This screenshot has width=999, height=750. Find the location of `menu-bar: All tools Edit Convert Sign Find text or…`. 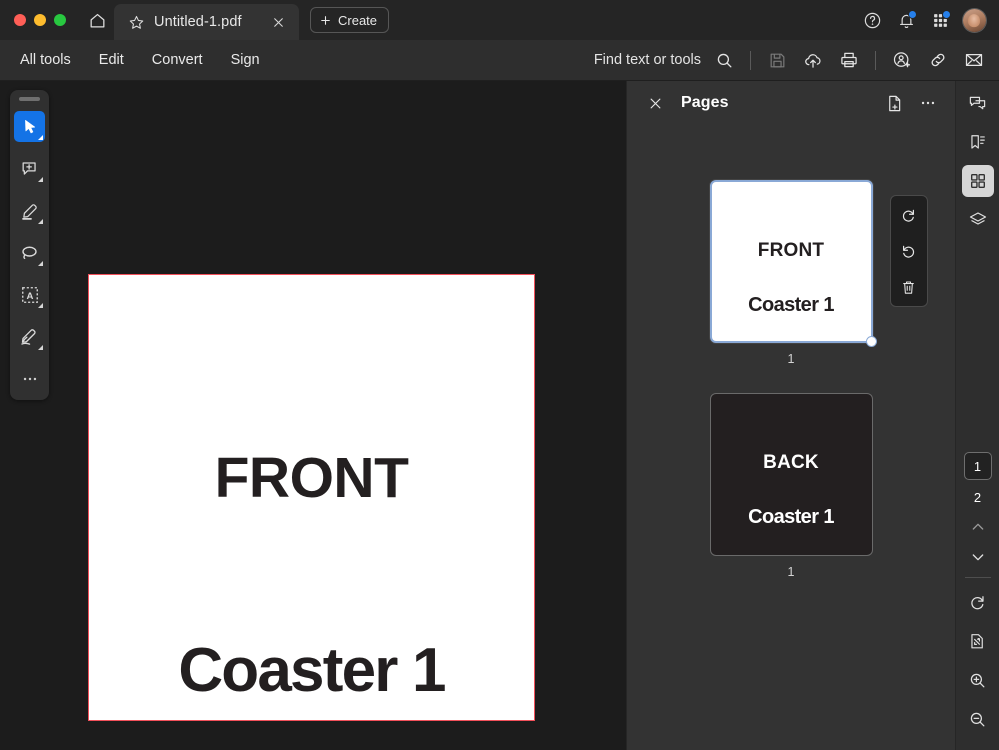

menu-bar: All tools Edit Convert Sign Find text or… is located at coordinates (499, 60).